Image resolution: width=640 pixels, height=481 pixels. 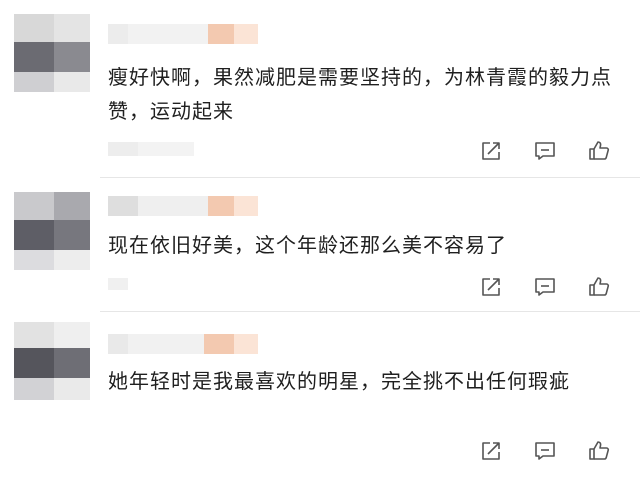 What do you see at coordinates (307, 245) in the screenshot?
I see `comment-text: 现在依旧好美，这个年龄还那么美不容易了` at bounding box center [307, 245].